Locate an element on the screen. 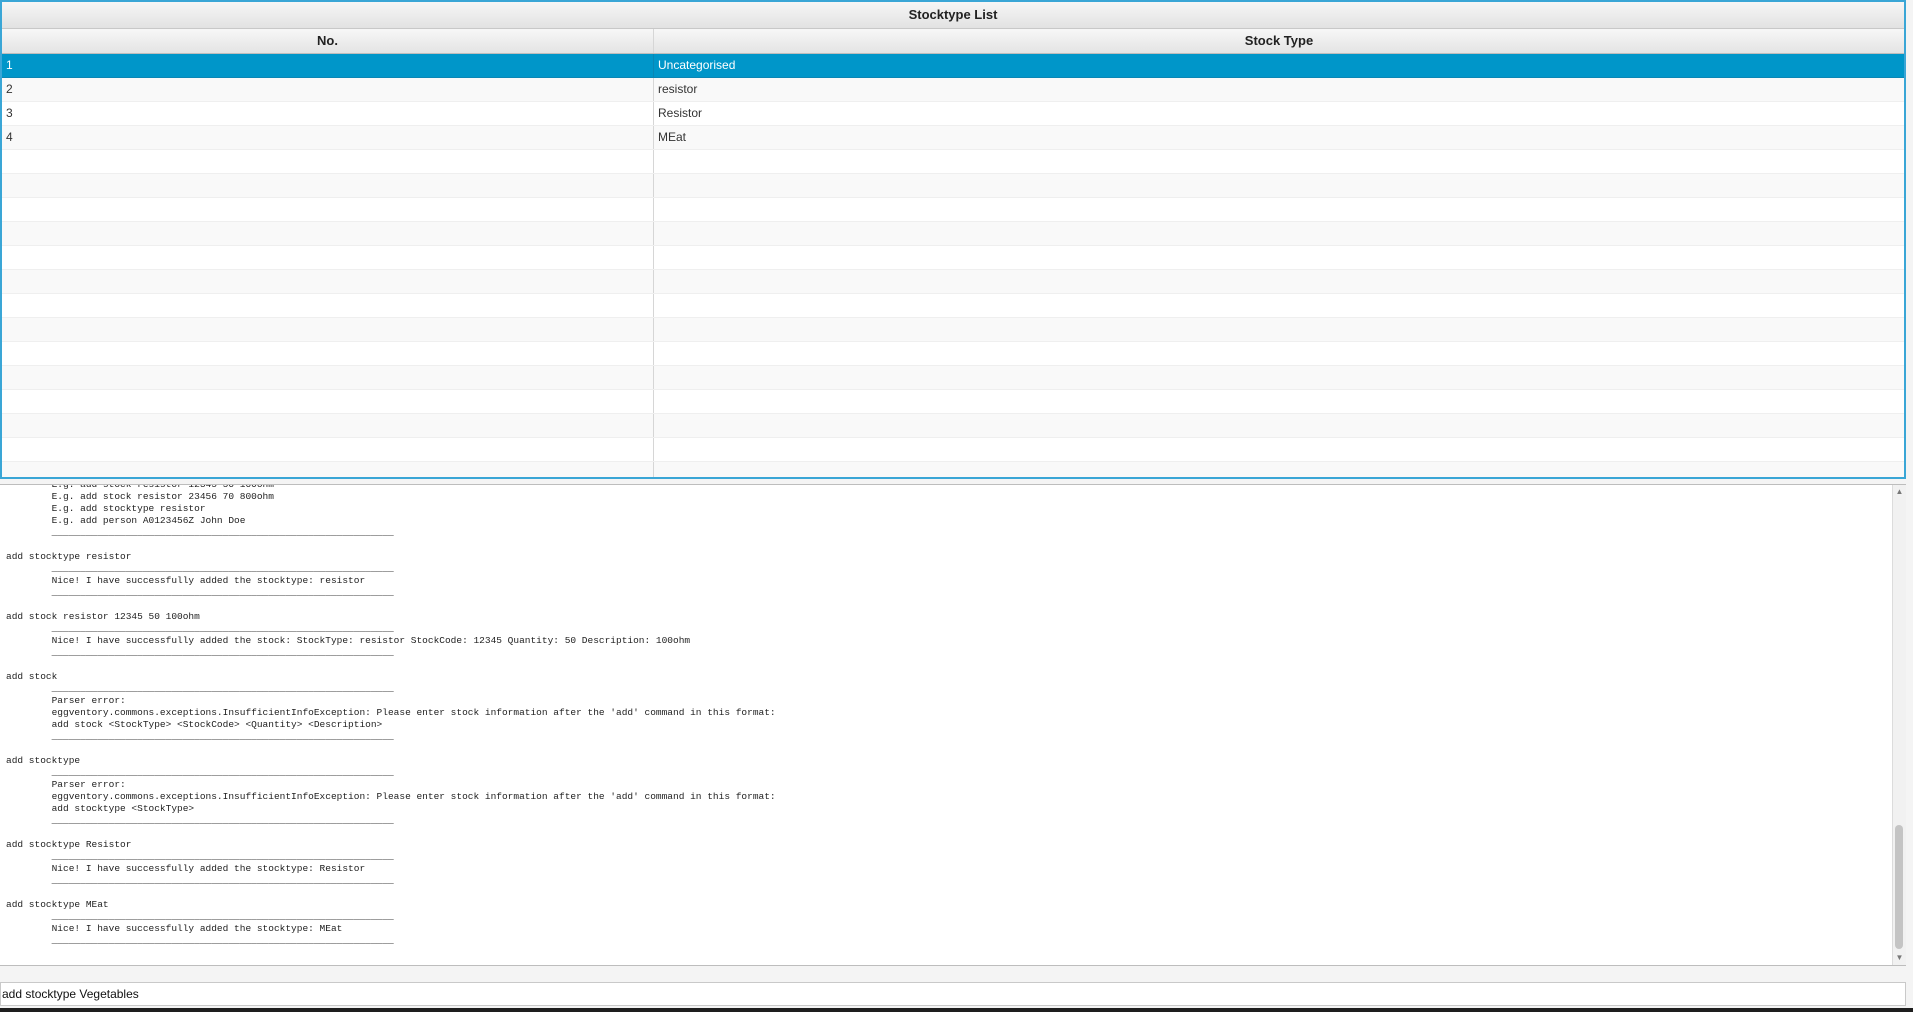 The height and width of the screenshot is (1012, 1913). scroll-down-arrow-icon: ▼ is located at coordinates (1899, 958).